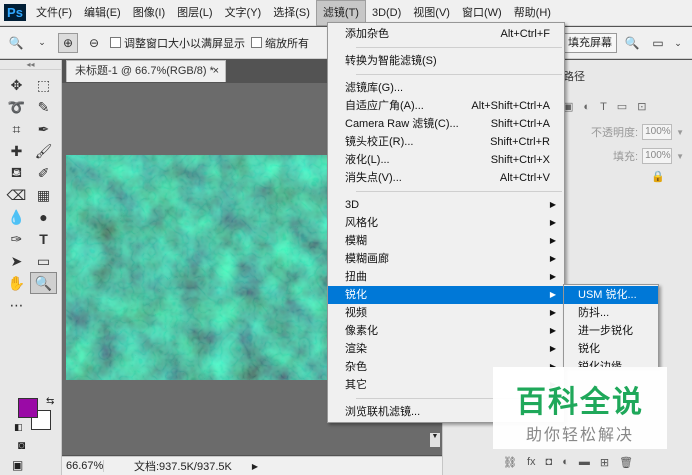  Describe the element at coordinates (177, 43) in the screenshot. I see `resize-window-checkbox: 调整窗口大小以满屏显示` at that location.